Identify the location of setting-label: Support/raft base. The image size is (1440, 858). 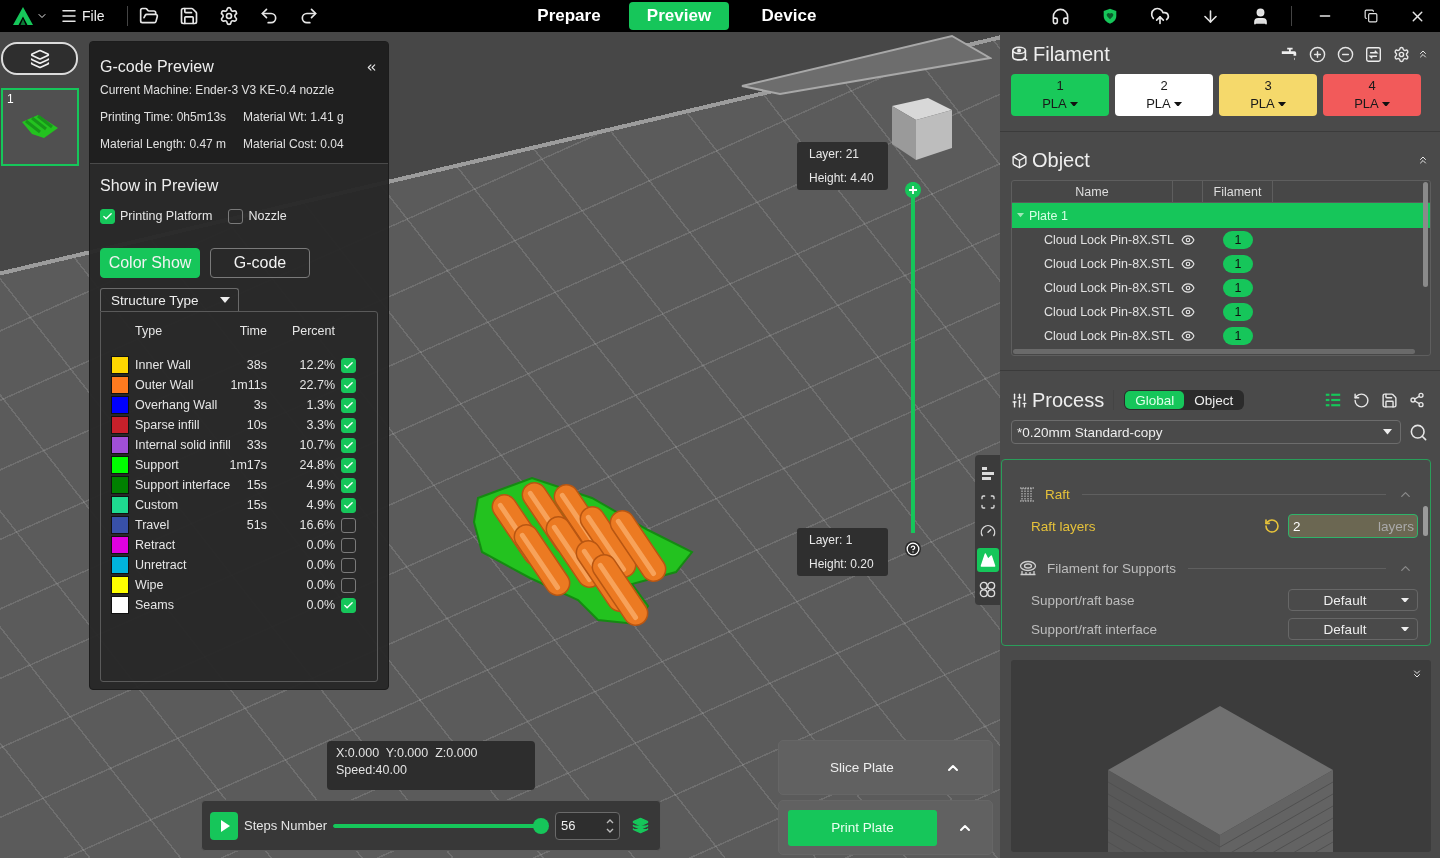
(1083, 600).